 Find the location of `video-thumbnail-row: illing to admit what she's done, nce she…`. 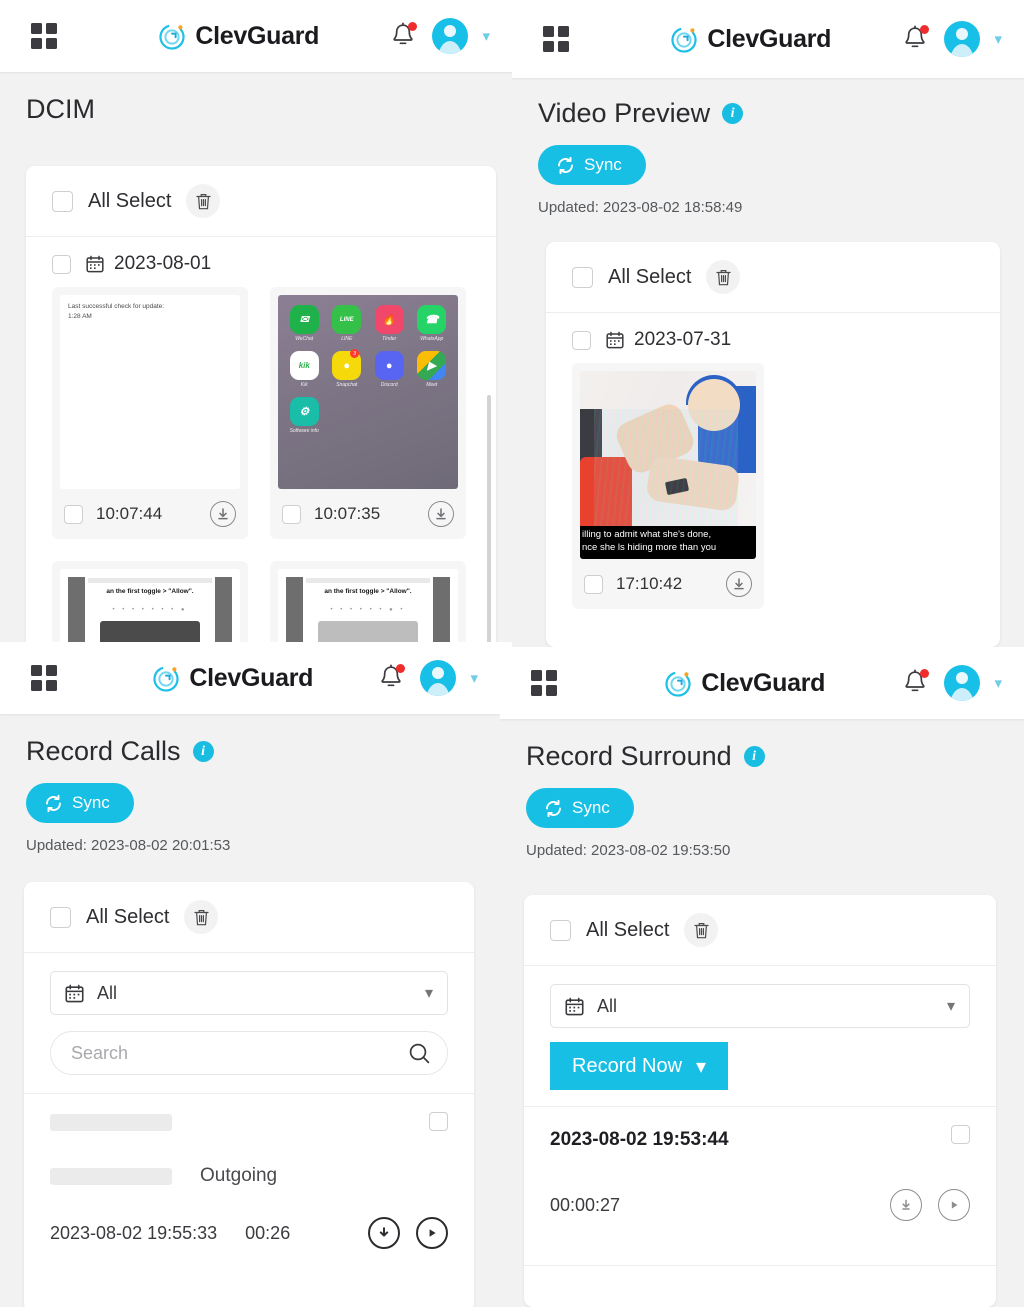

video-thumbnail-row: illing to admit what she's done, nce she… is located at coordinates (773, 483).